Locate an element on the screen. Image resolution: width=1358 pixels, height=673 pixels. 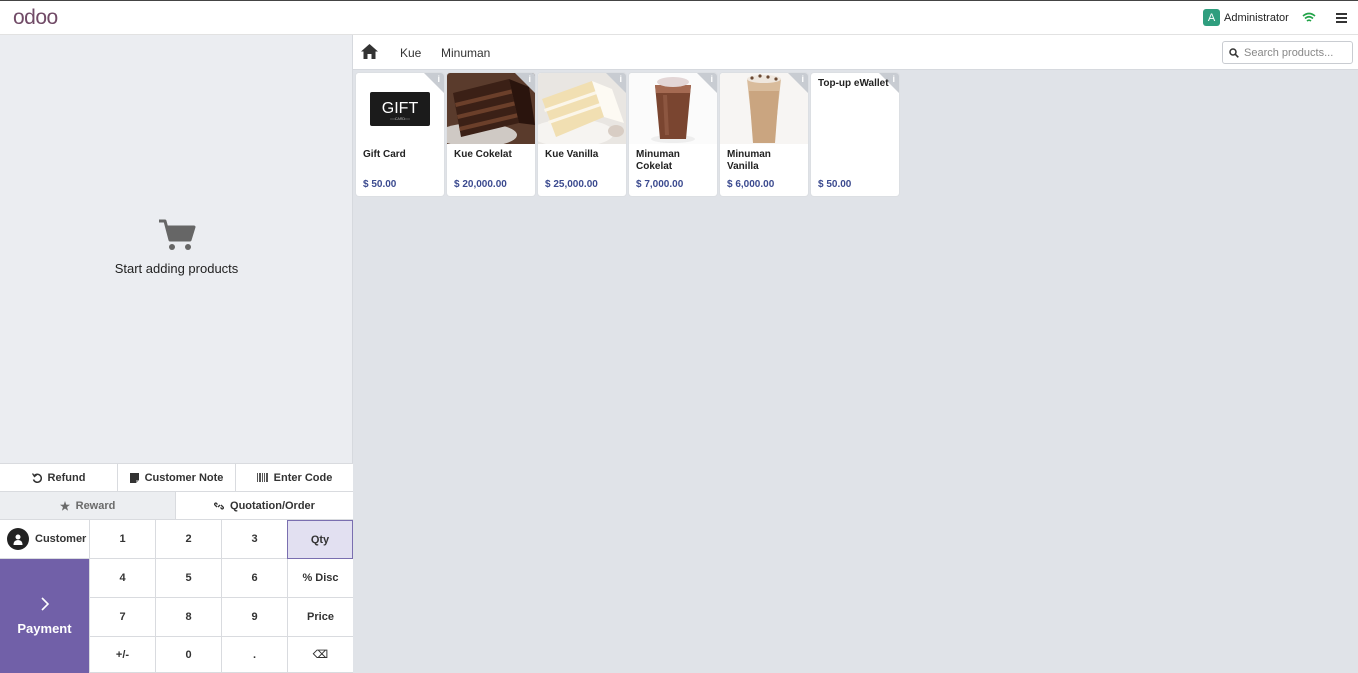
customer-note-button: Customer Note is located at coordinates (177, 477).